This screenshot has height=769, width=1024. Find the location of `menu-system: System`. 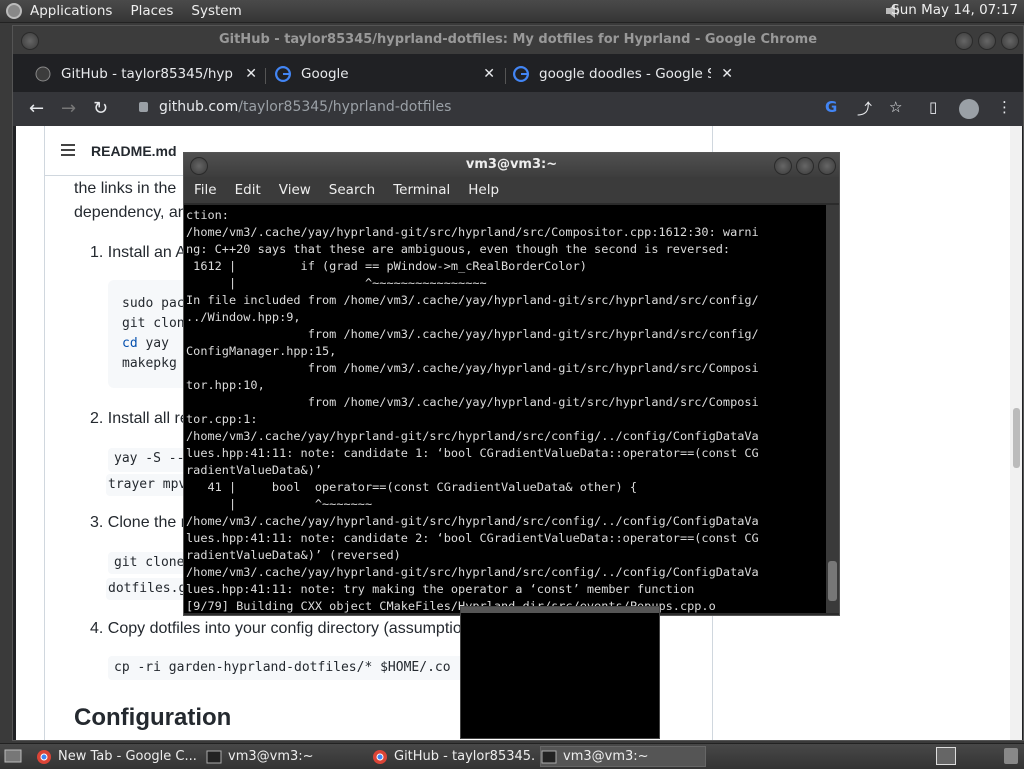

menu-system: System is located at coordinates (216, 11).